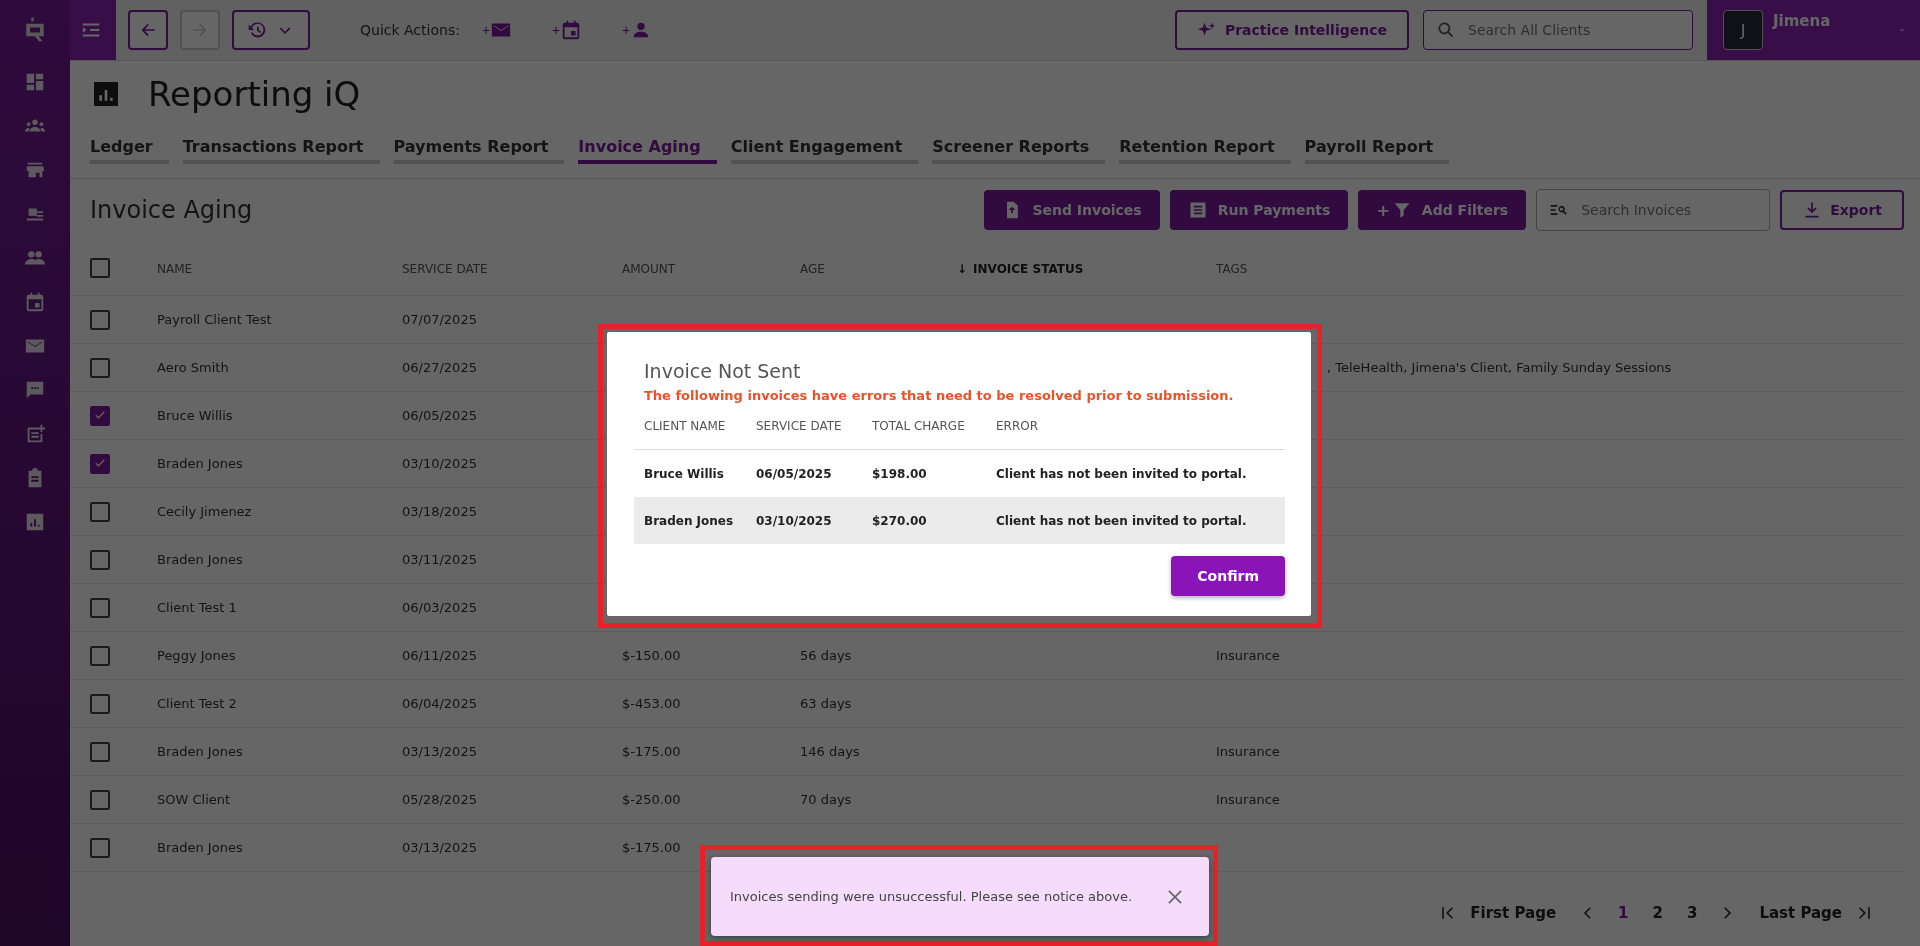 This screenshot has height=946, width=1920. Describe the element at coordinates (824, 150) in the screenshot. I see `report-tab: Client Engagement` at that location.